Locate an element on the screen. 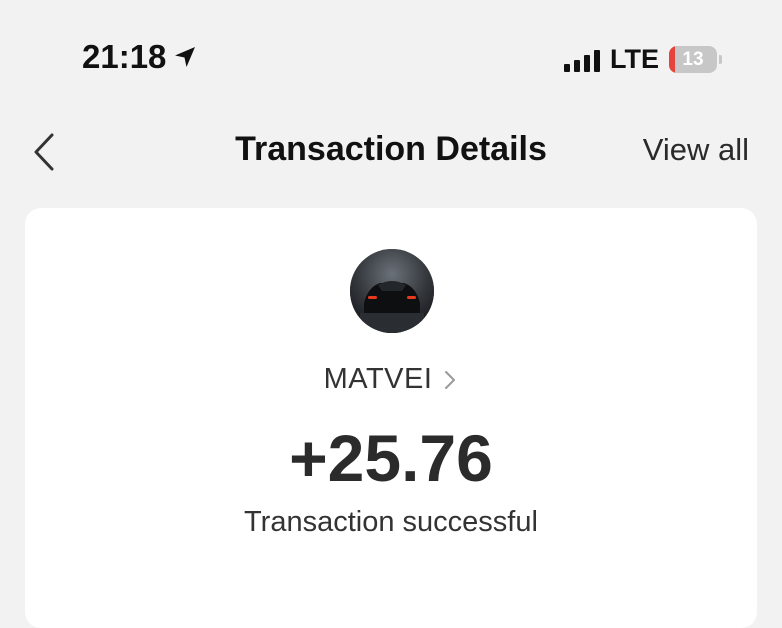 This screenshot has height=628, width=782. cellular-signal-icon is located at coordinates (582, 60).